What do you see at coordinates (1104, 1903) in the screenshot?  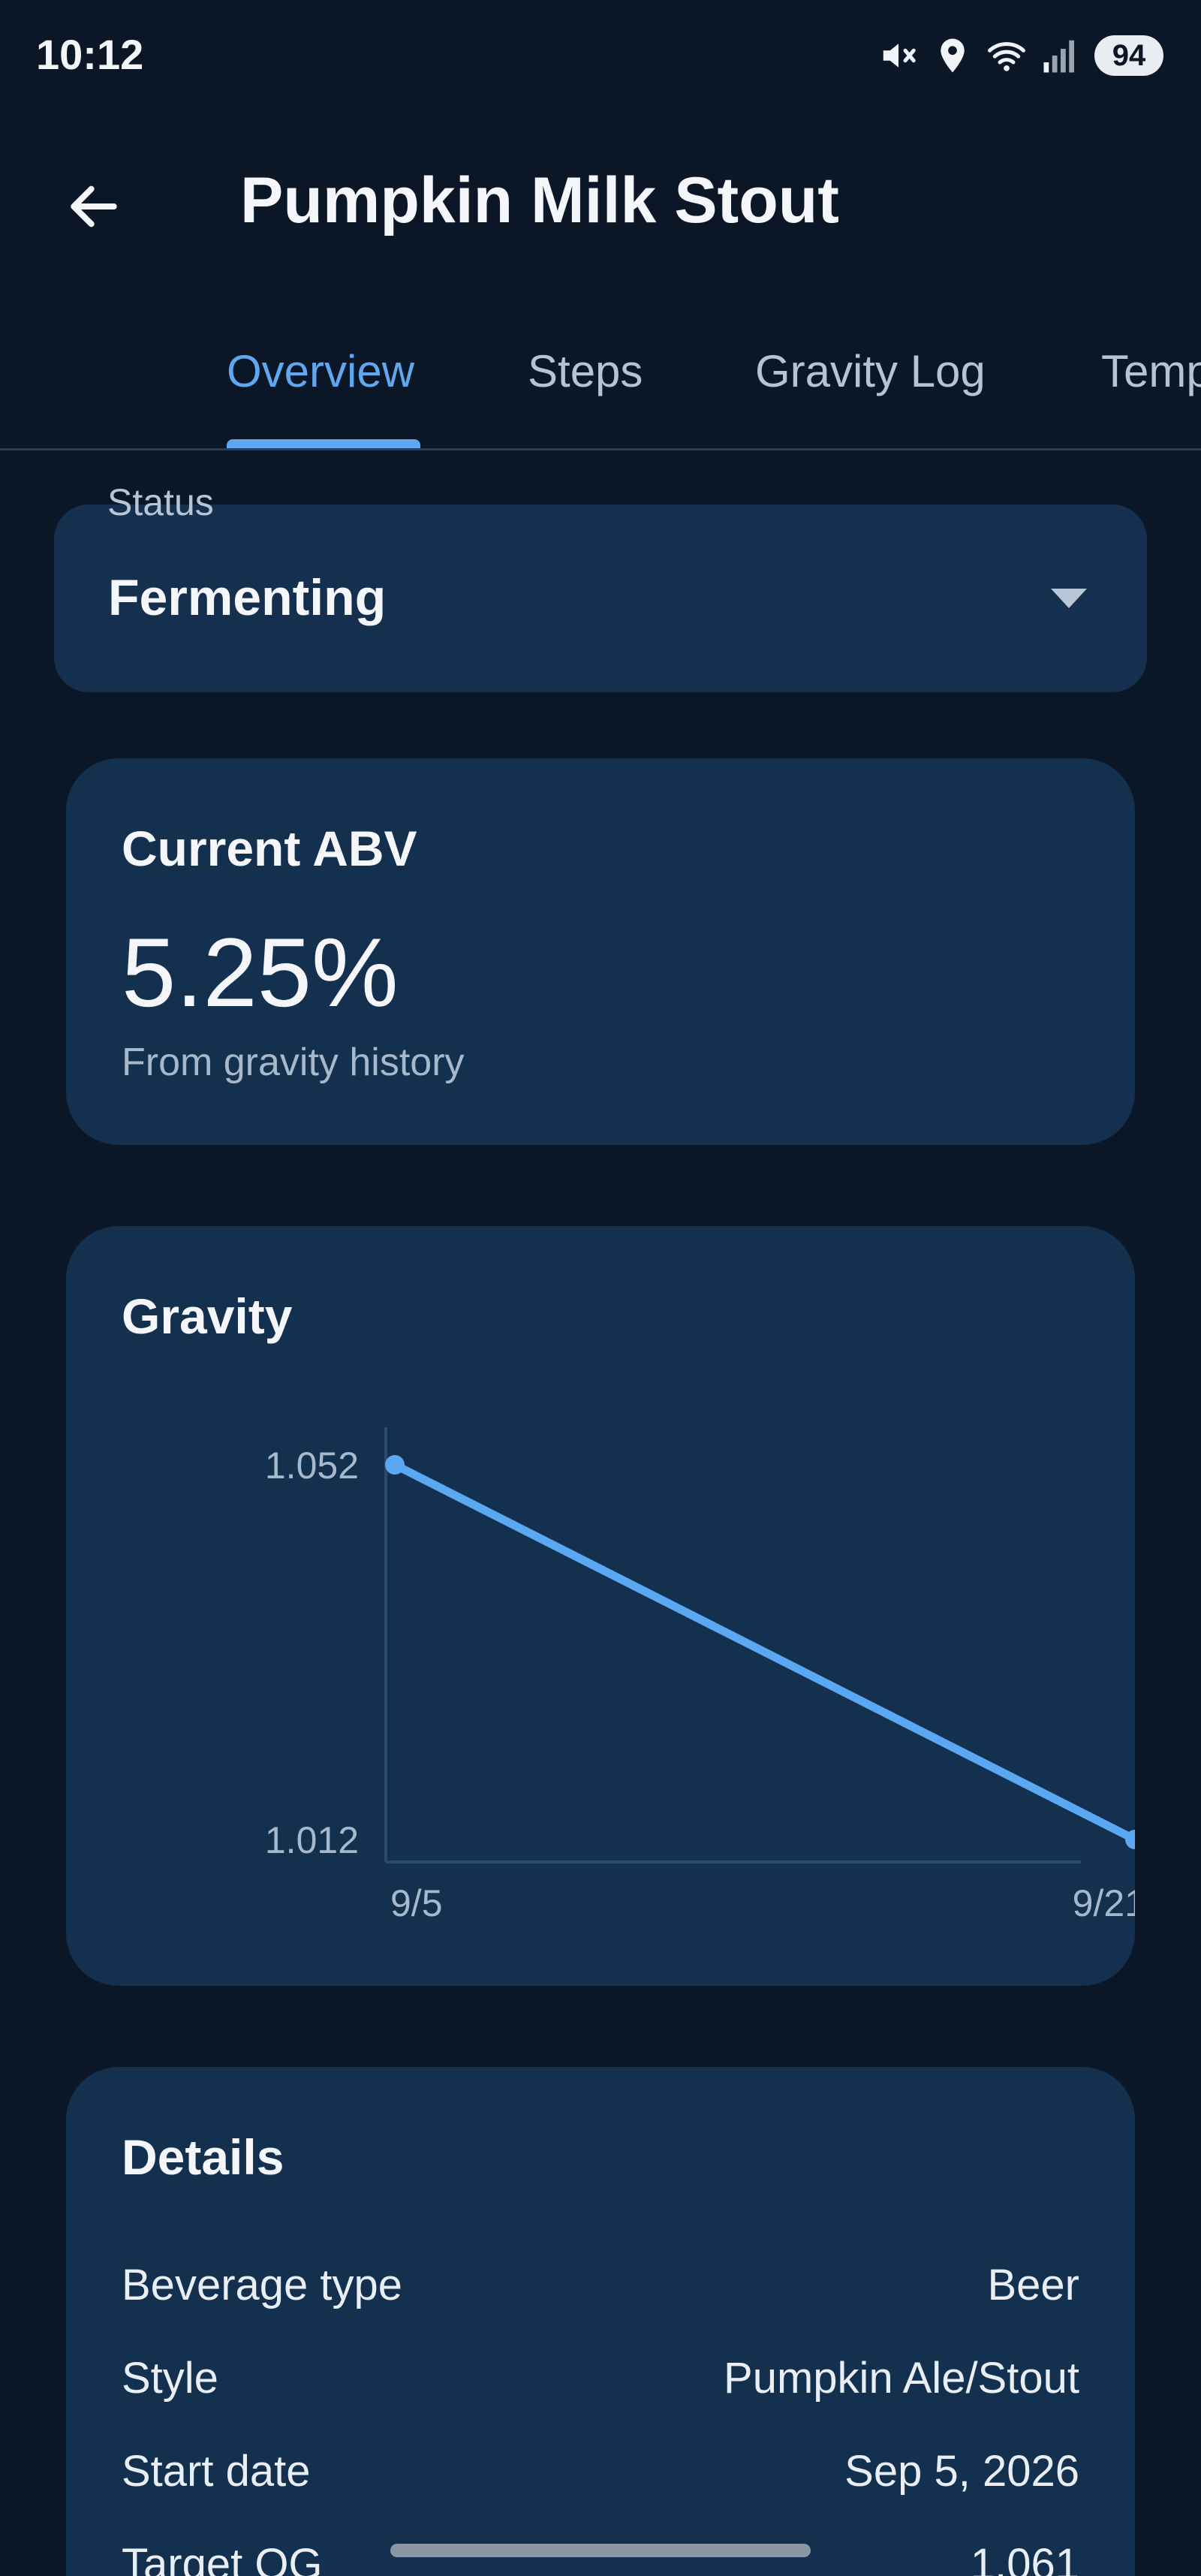 I see `x-tick-label: 9/21` at bounding box center [1104, 1903].